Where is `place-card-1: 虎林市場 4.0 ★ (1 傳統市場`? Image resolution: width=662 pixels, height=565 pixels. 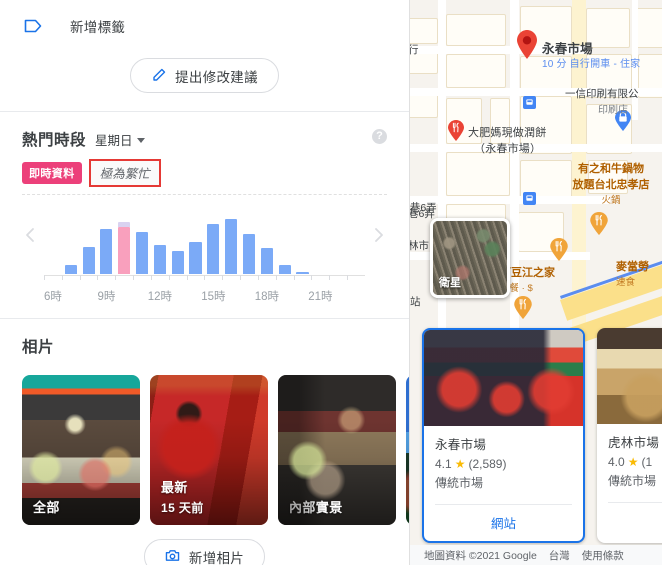 place-card-1: 虎林市場 4.0 ★ (1 傳統市場 is located at coordinates (629, 435).